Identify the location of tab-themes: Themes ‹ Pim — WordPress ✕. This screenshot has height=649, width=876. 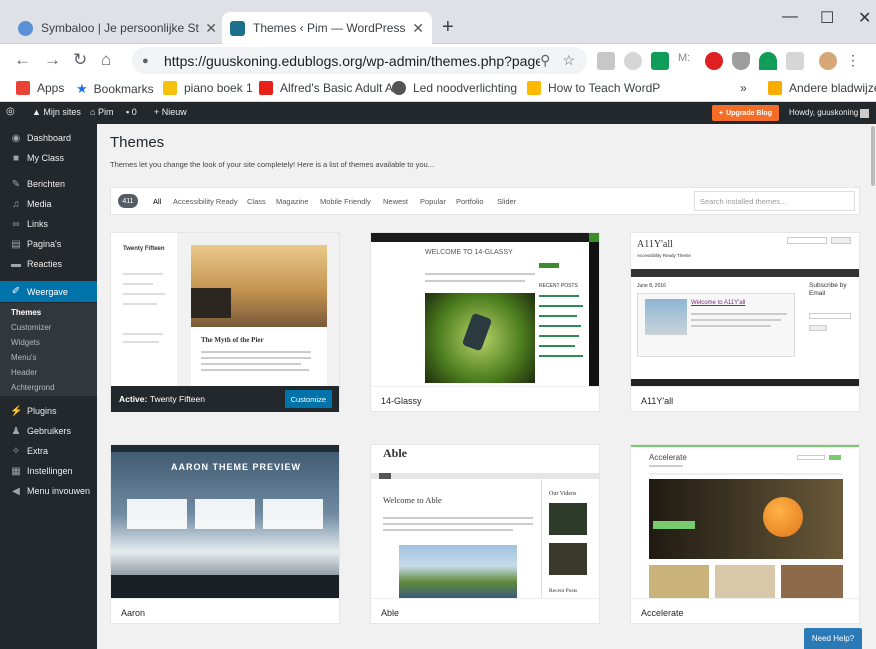
(327, 28).